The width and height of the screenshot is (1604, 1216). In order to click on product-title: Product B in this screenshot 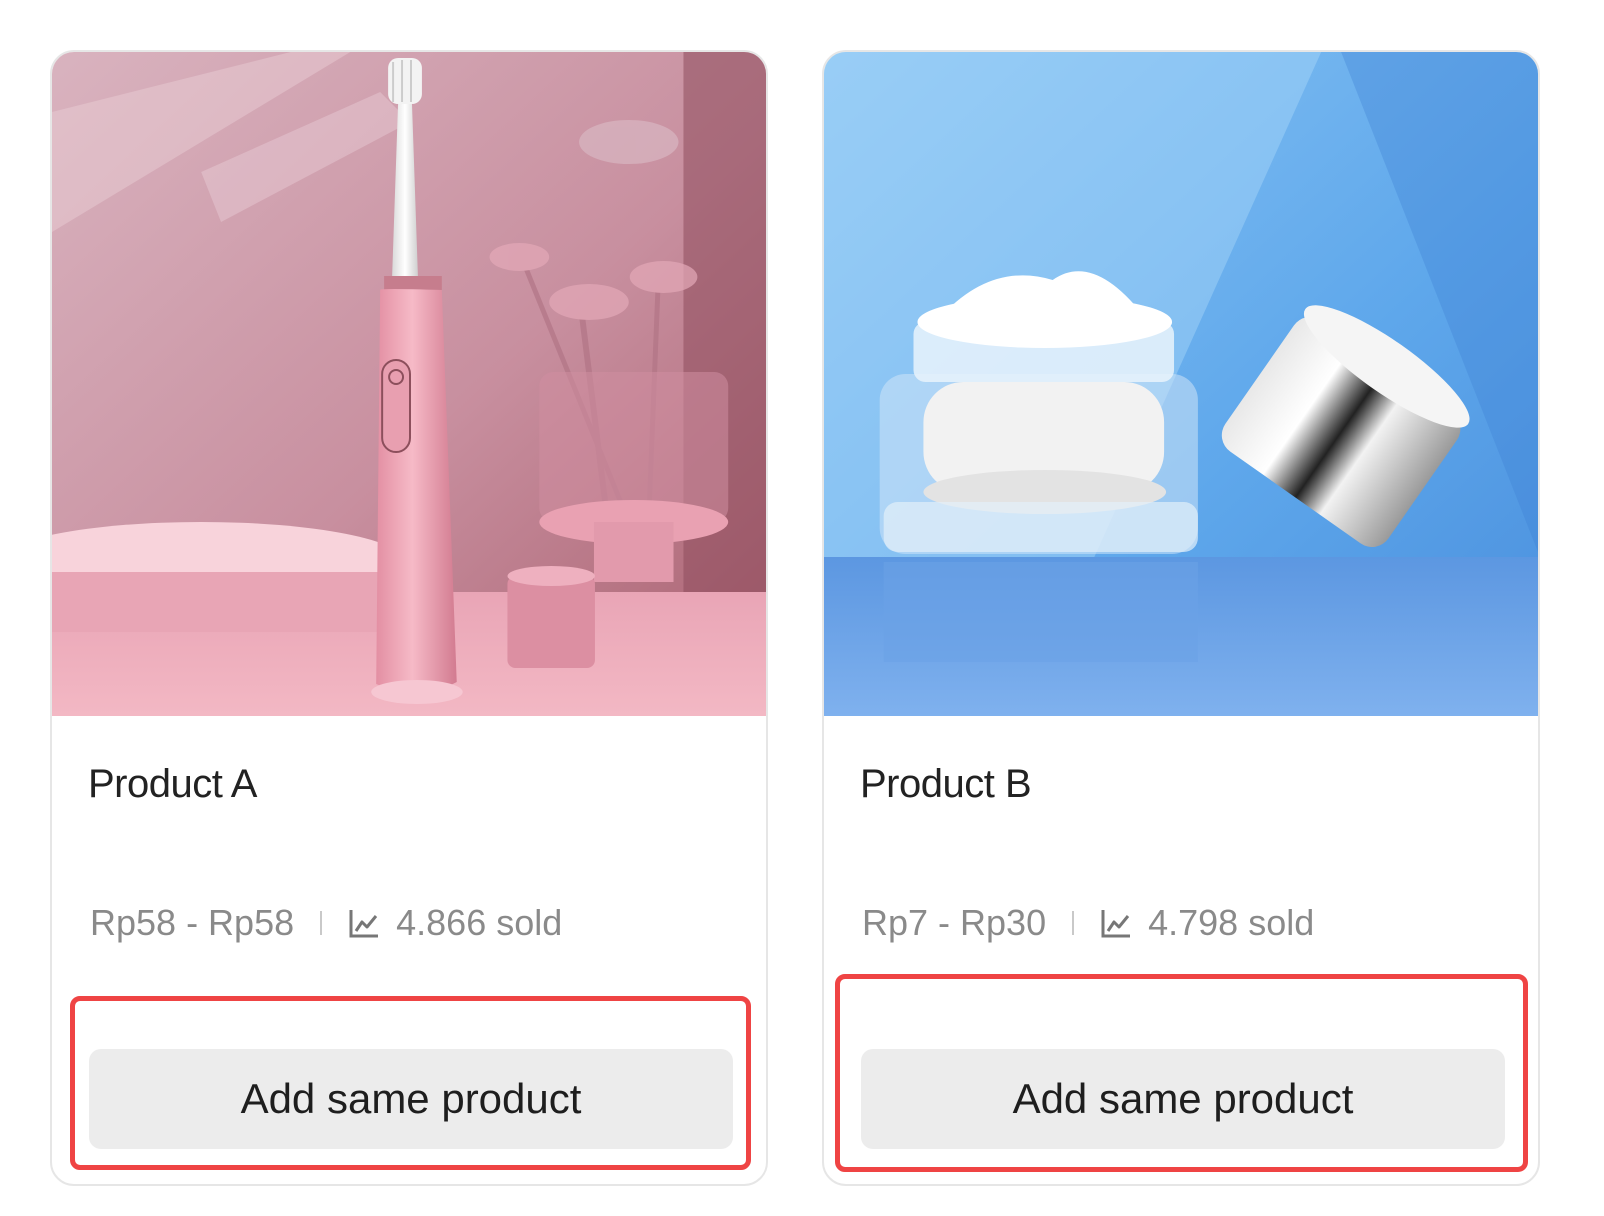, I will do `click(946, 784)`.